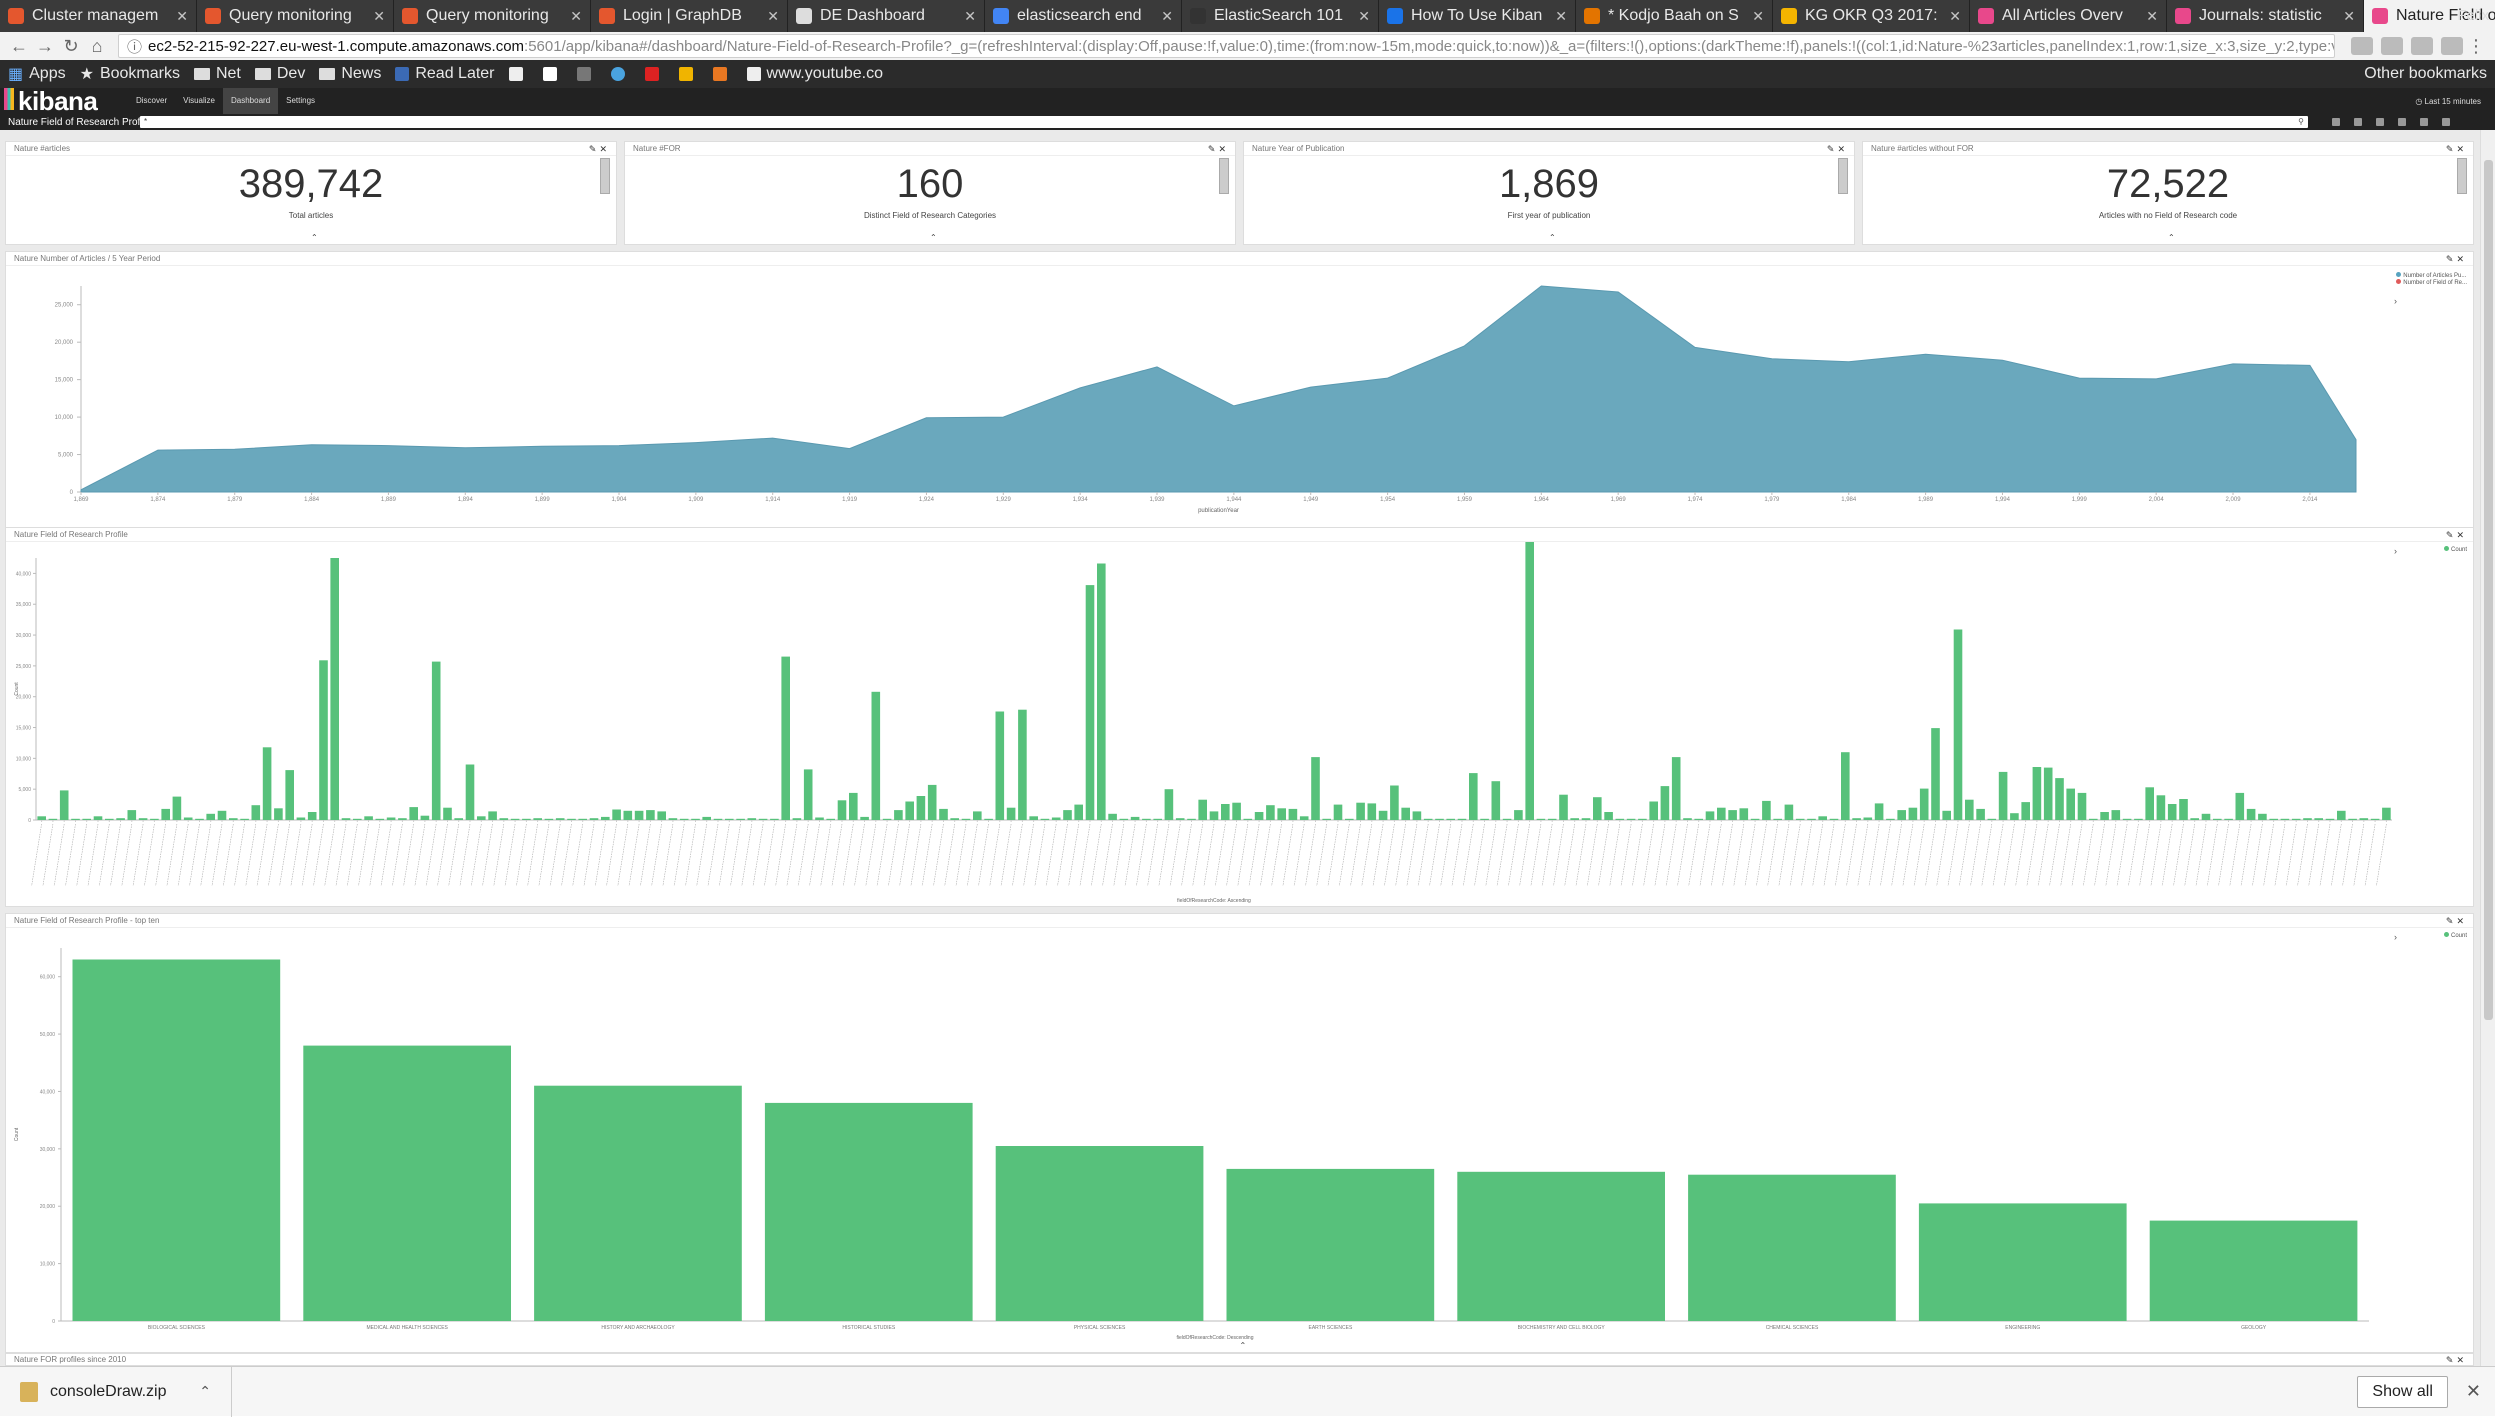  I want to click on nav-discover: Discover, so click(151, 101).